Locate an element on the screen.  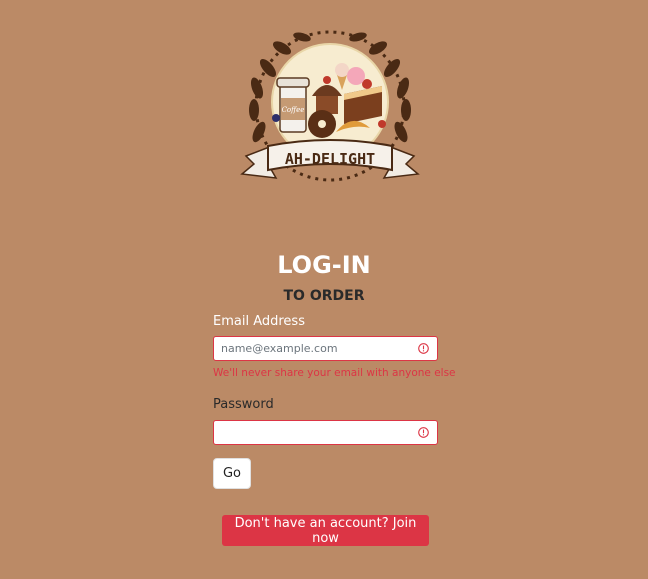
password-label: Password is located at coordinates (243, 404).